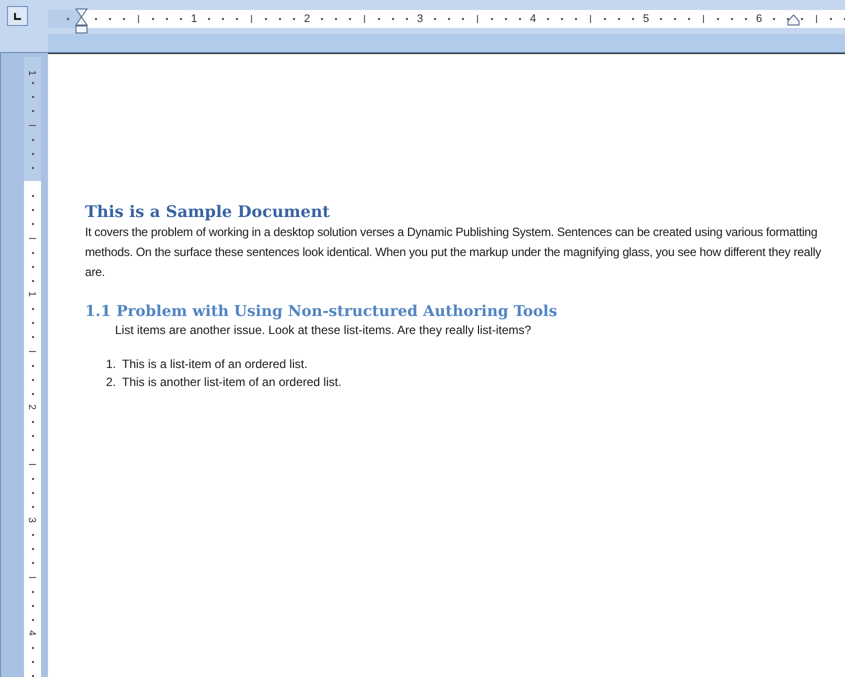 The height and width of the screenshot is (677, 845). I want to click on ruler-number: 5, so click(646, 19).